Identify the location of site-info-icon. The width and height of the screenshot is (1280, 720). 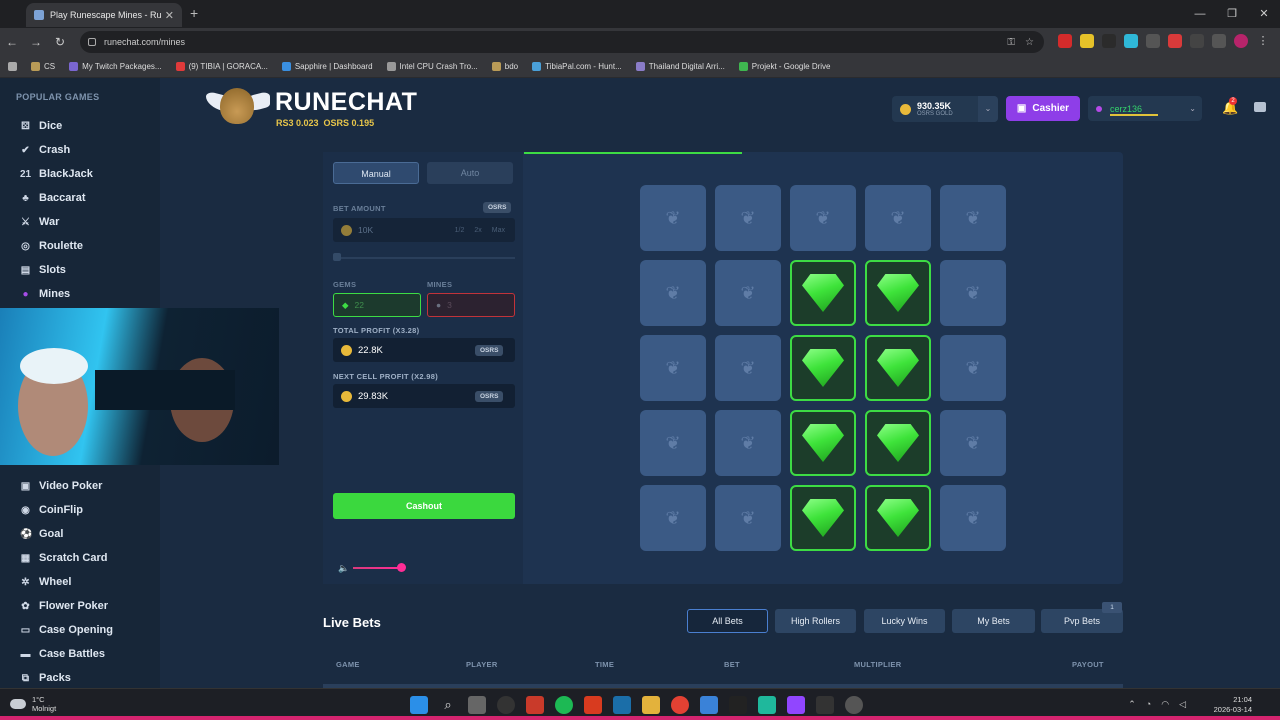
(92, 42).